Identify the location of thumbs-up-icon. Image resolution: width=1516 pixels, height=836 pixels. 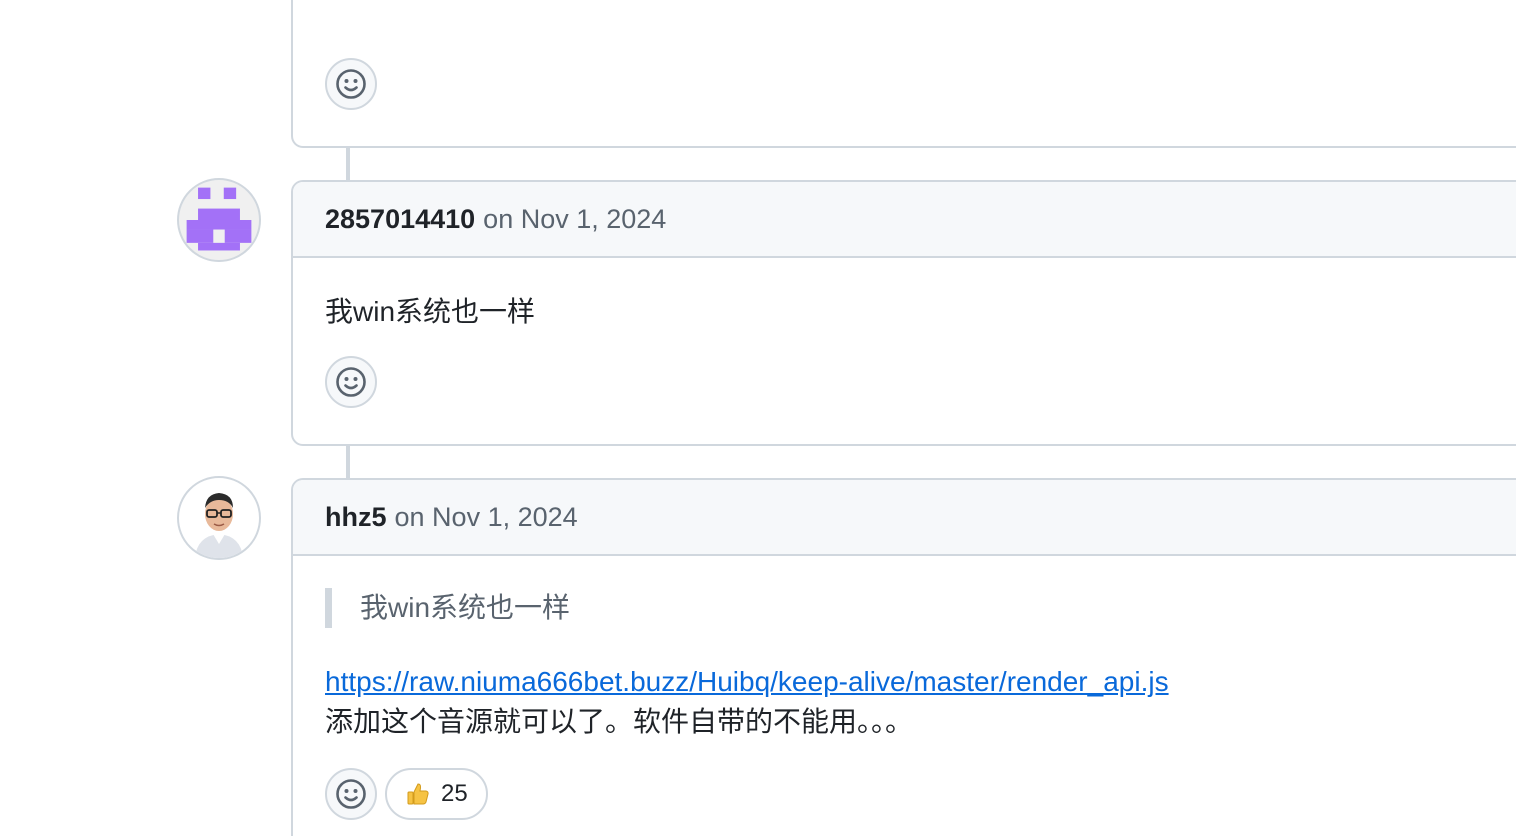
(418, 794).